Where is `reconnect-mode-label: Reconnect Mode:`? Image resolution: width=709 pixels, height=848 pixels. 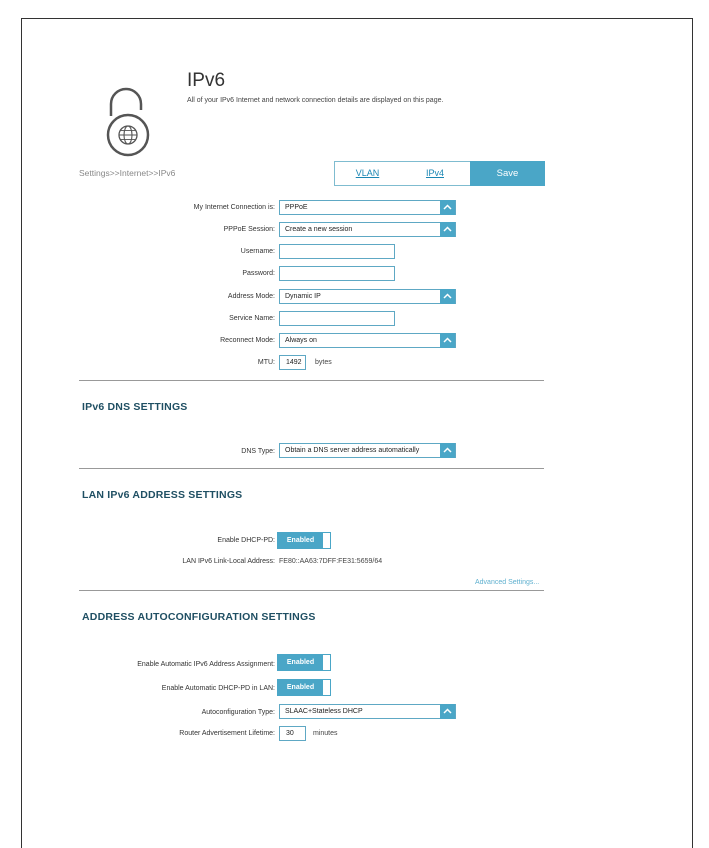
reconnect-mode-label: Reconnect Mode: is located at coordinates (247, 340).